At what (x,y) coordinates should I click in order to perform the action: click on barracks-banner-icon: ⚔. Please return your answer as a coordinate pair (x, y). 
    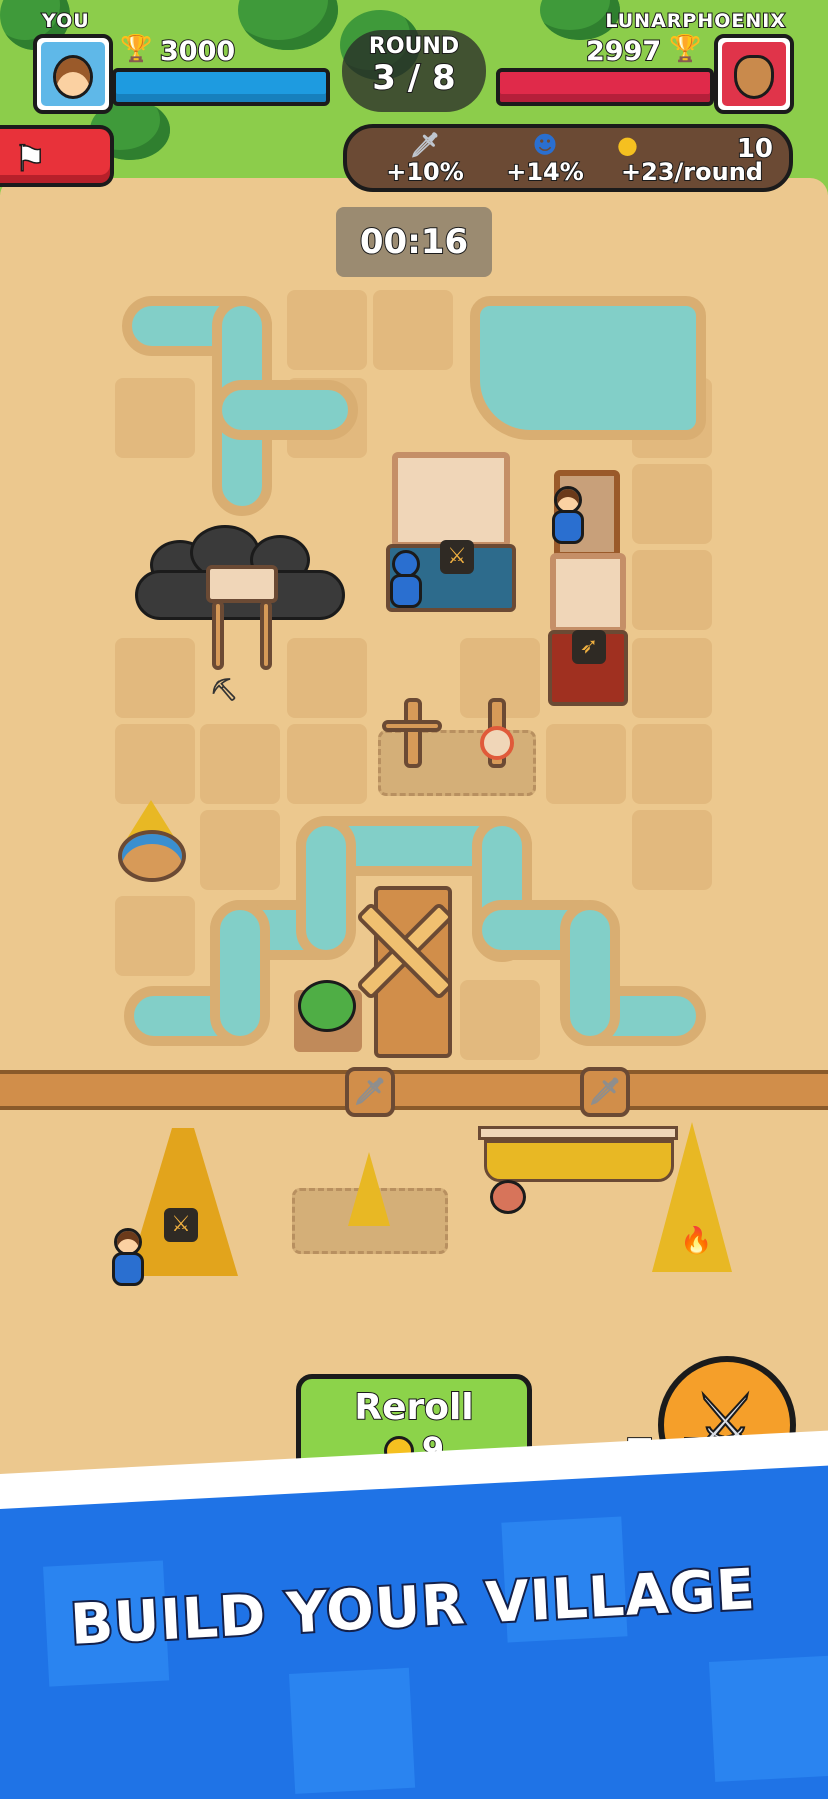
    Looking at the image, I should click on (457, 557).